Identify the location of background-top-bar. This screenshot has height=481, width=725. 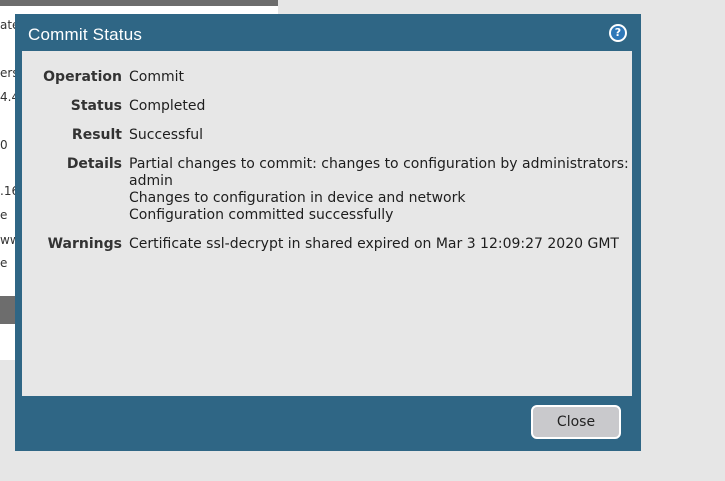
(139, 3).